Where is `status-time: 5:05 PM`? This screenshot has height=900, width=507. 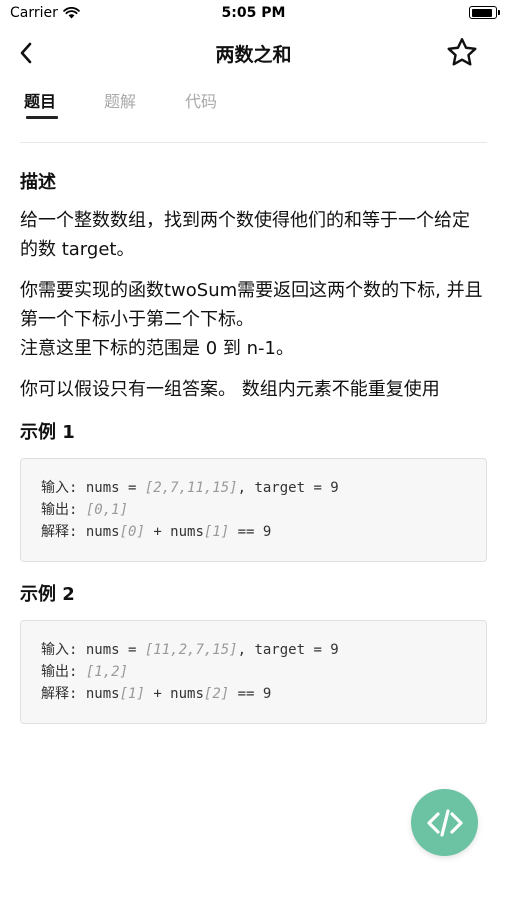 status-time: 5:05 PM is located at coordinates (253, 13).